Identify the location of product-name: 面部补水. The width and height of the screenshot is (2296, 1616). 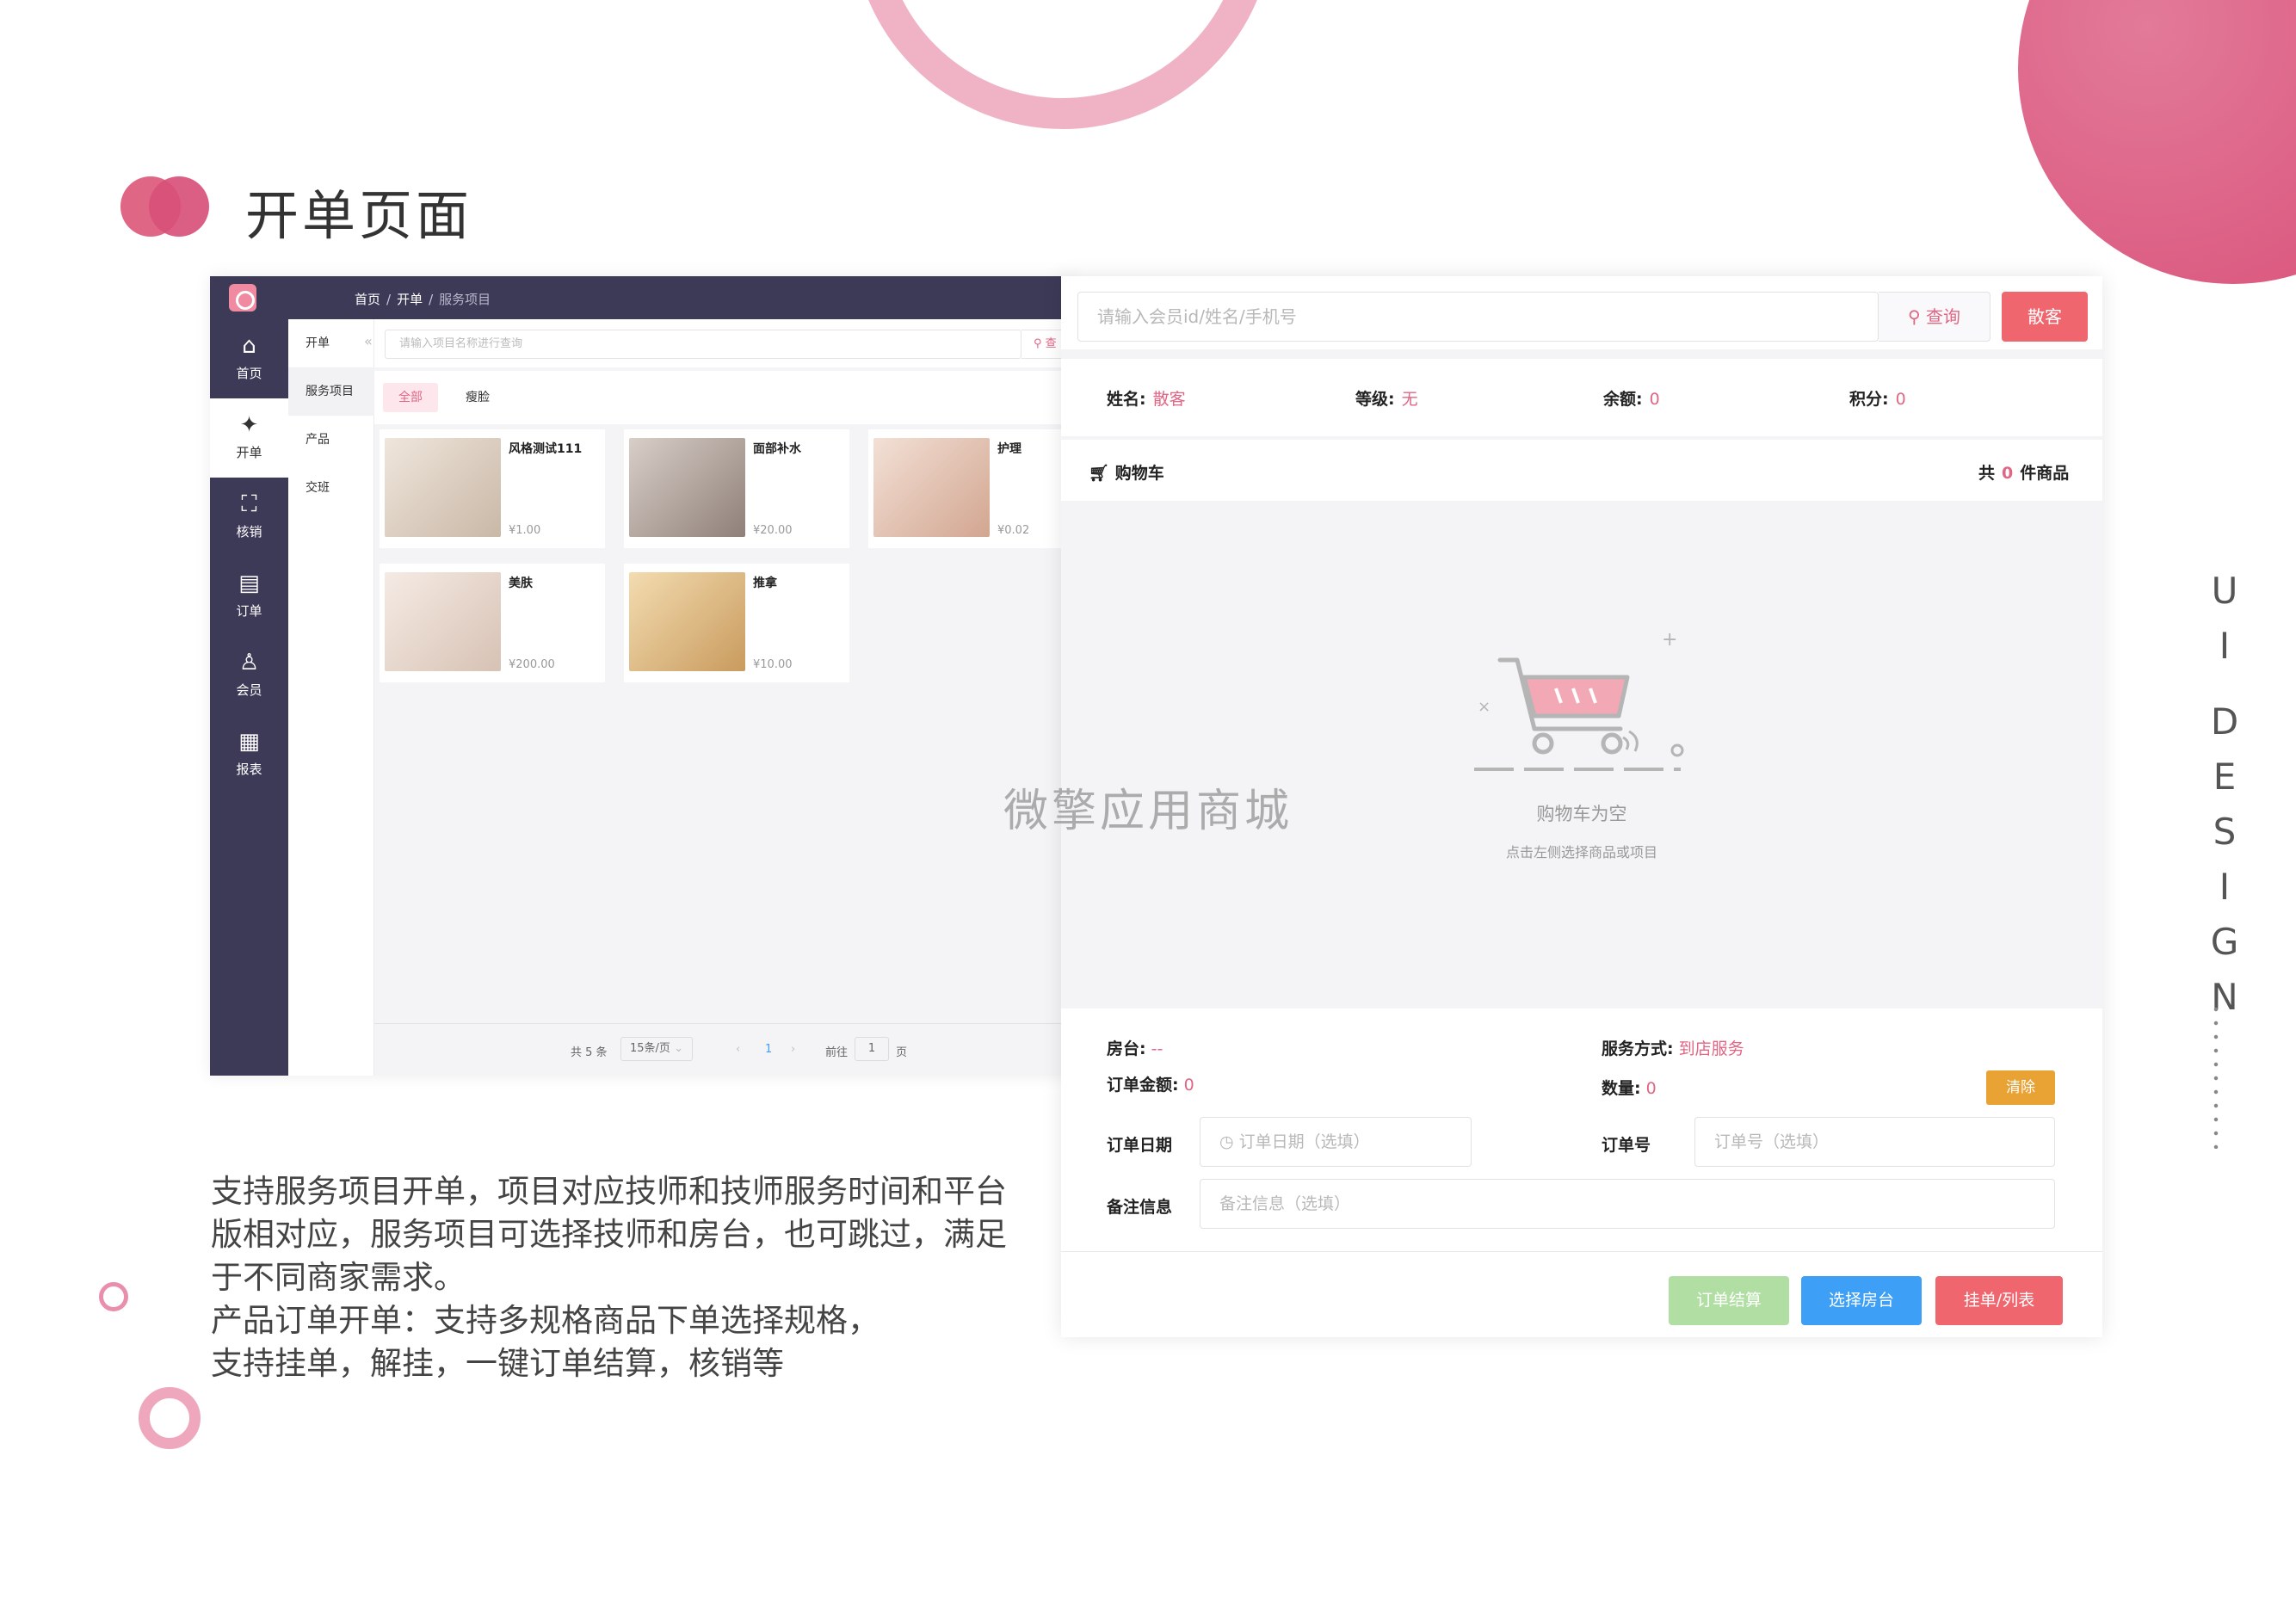
(777, 449).